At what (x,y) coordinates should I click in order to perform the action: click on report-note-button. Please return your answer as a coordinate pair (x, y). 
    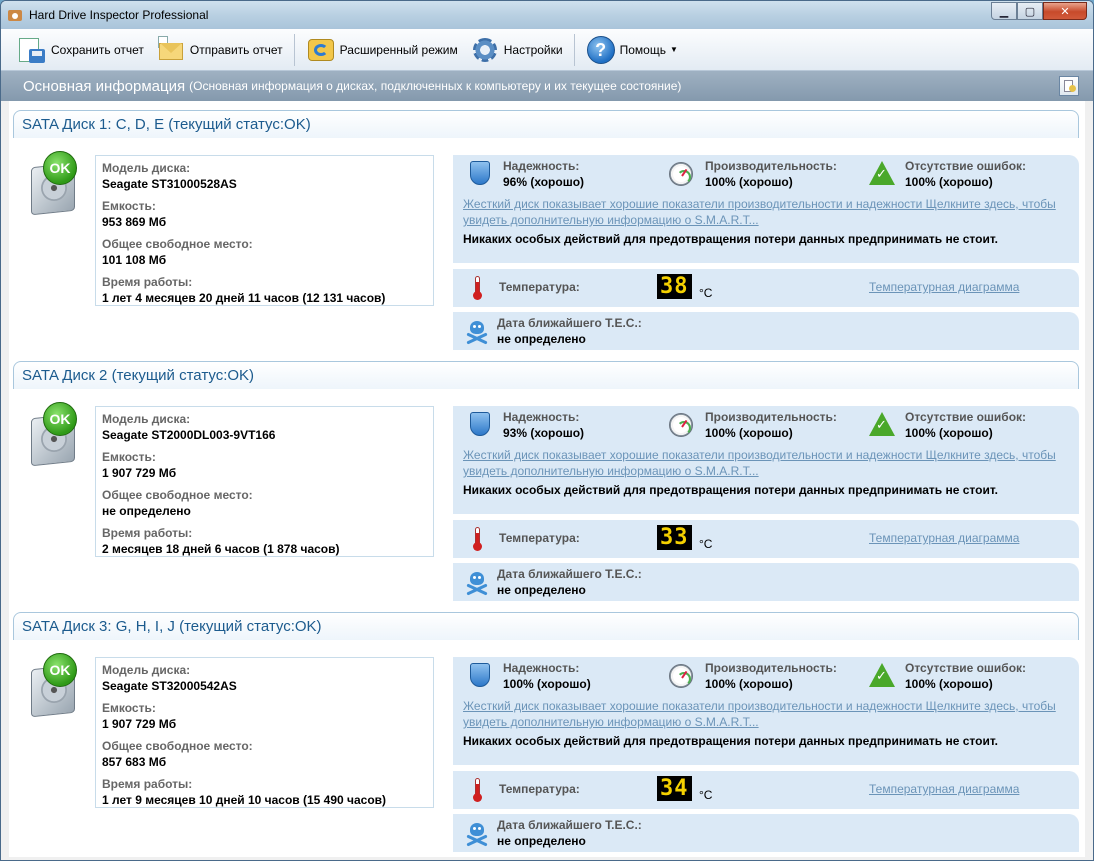
    Looking at the image, I should click on (1069, 86).